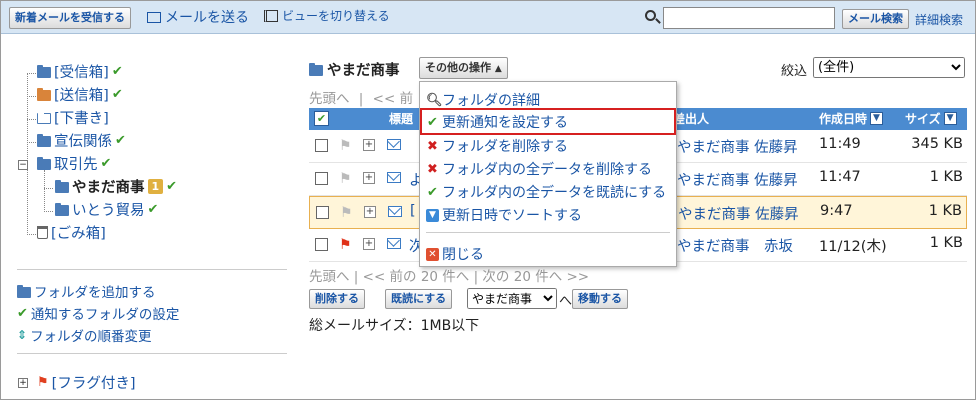 The height and width of the screenshot is (400, 976). I want to click on sidebar-item-drafts: [下書き], so click(73, 117).